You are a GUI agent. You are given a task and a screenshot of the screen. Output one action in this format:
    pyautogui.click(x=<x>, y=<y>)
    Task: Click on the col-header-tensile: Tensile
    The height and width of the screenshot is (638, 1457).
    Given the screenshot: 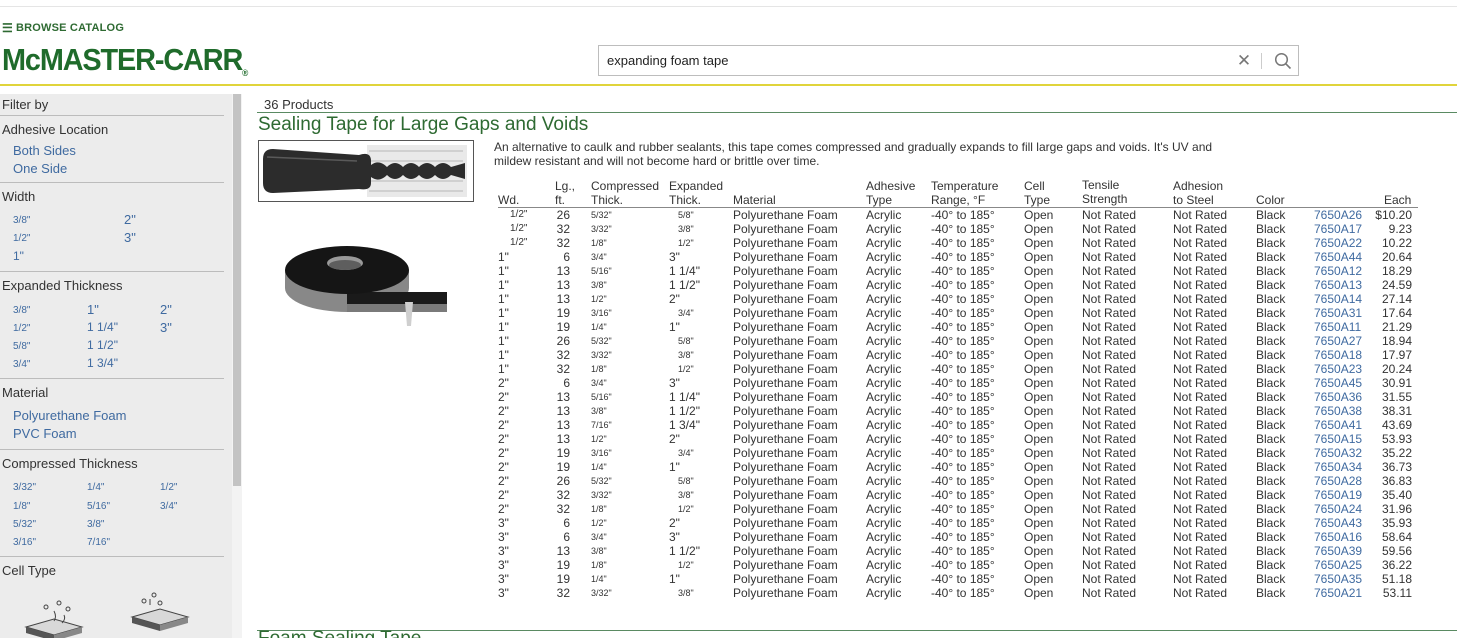 What is the action you would take?
    pyautogui.click(x=1101, y=185)
    